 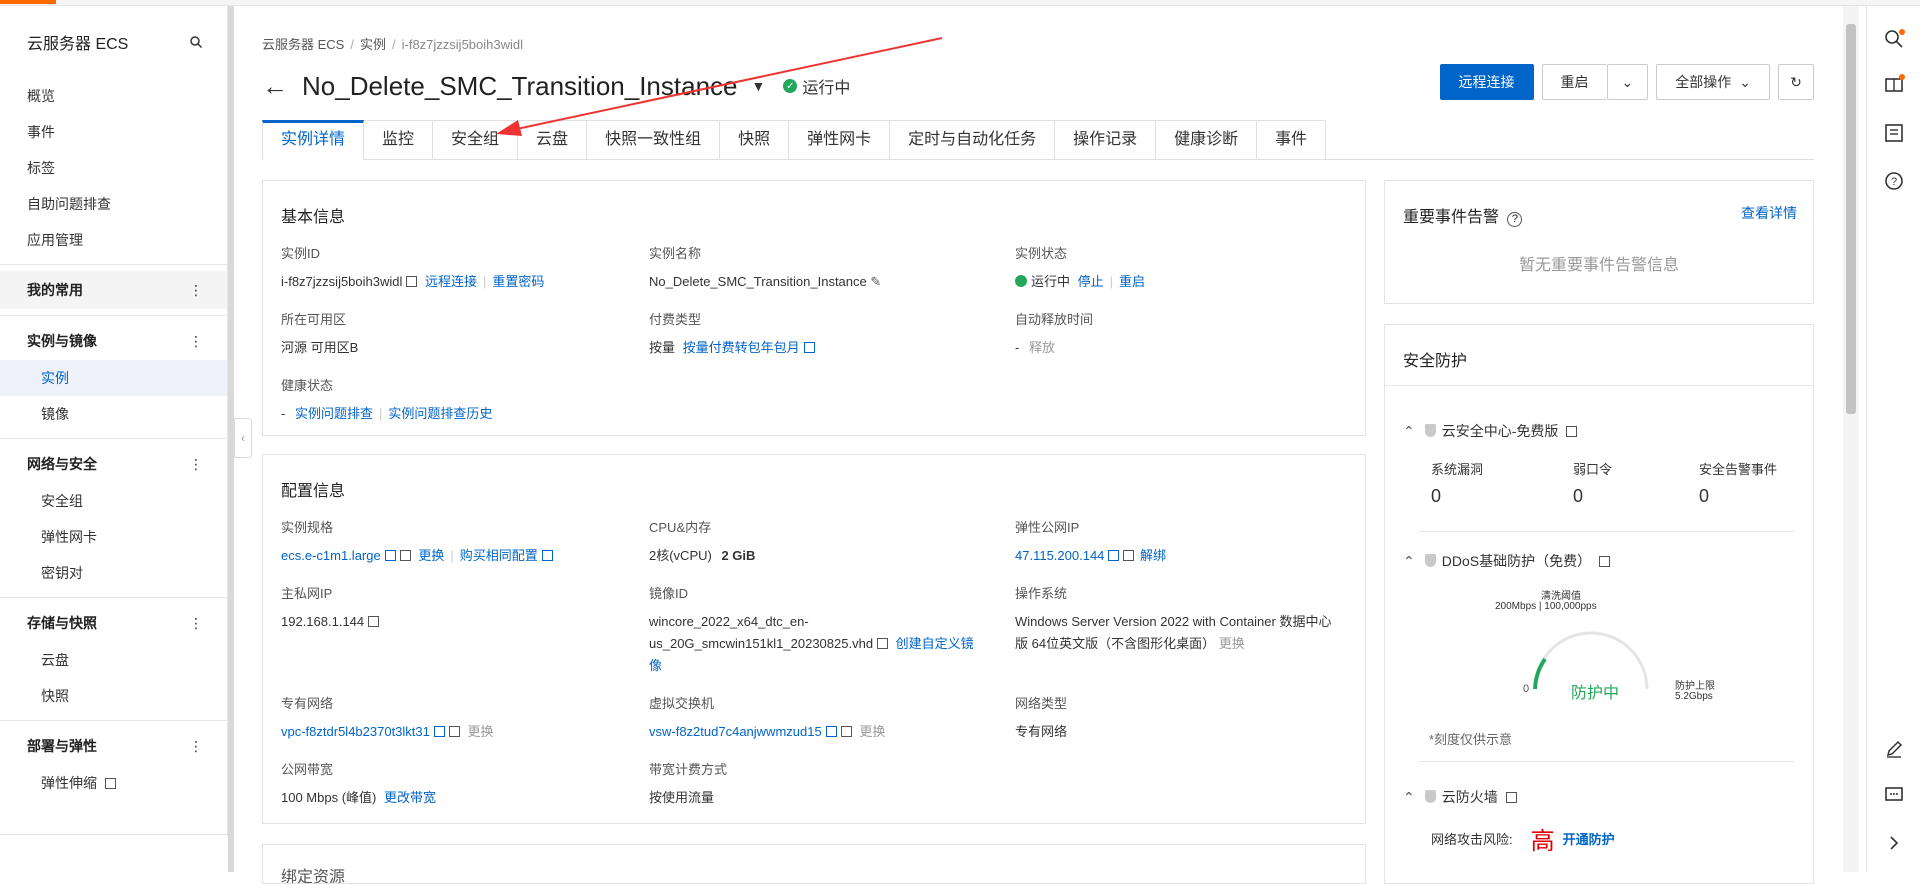 What do you see at coordinates (1894, 843) in the screenshot?
I see `chevron-right-icon` at bounding box center [1894, 843].